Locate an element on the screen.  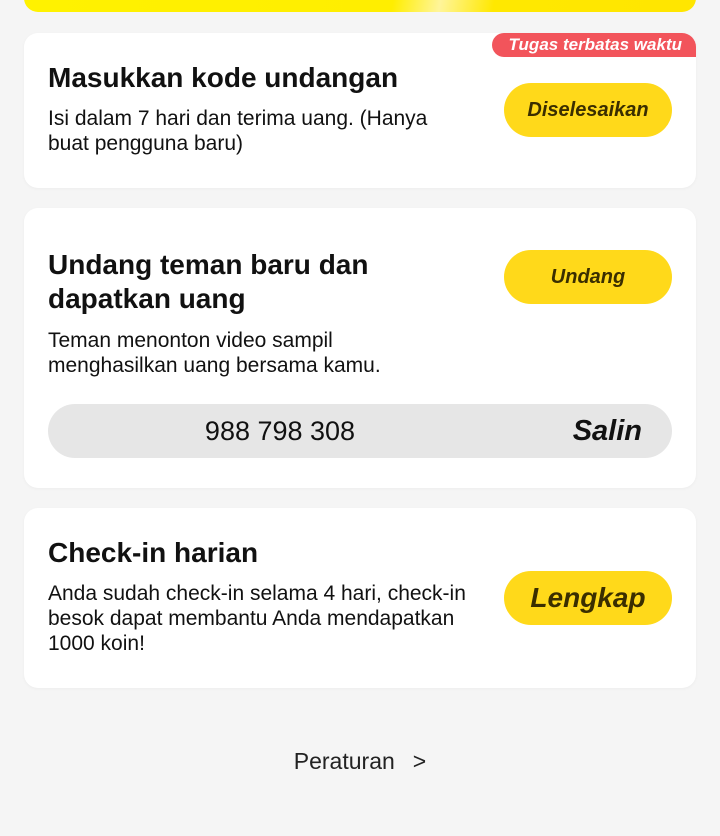
invite-button: Undang is located at coordinates (588, 277).